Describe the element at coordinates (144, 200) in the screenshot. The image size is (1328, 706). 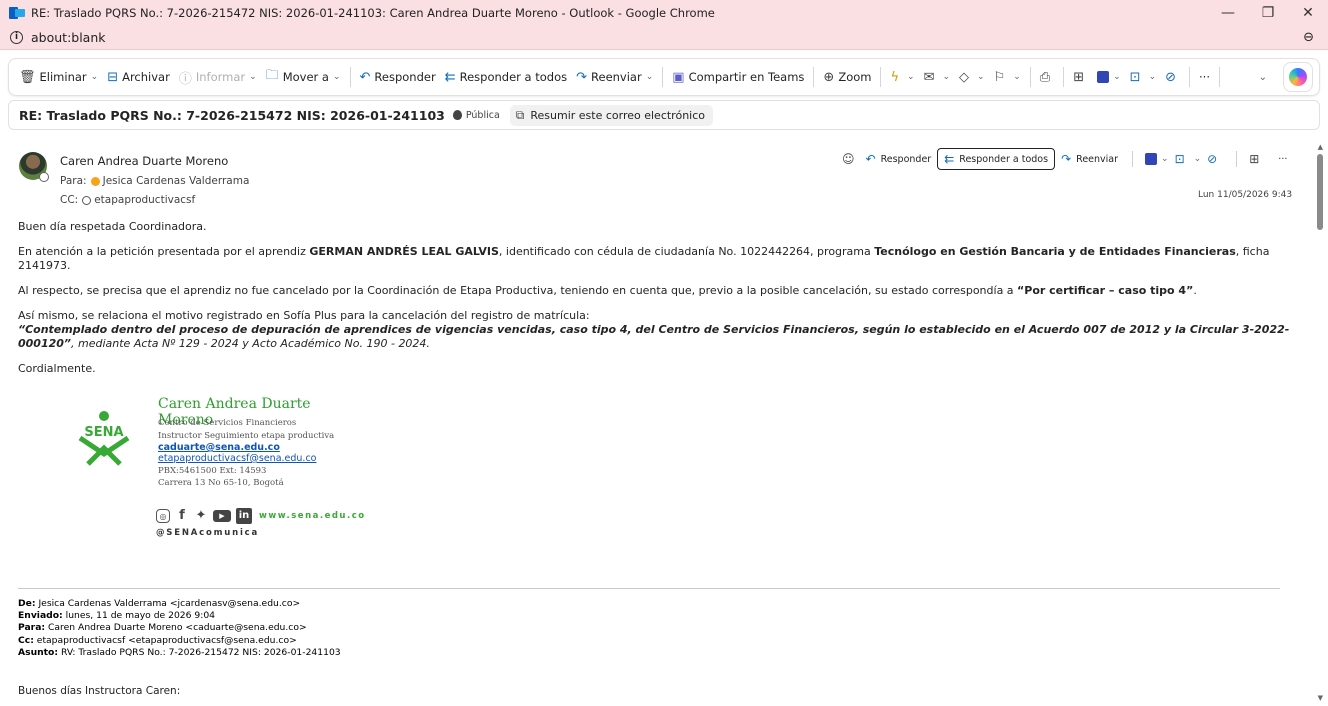
I see `recipient-cc: etapaproductivacsf` at that location.